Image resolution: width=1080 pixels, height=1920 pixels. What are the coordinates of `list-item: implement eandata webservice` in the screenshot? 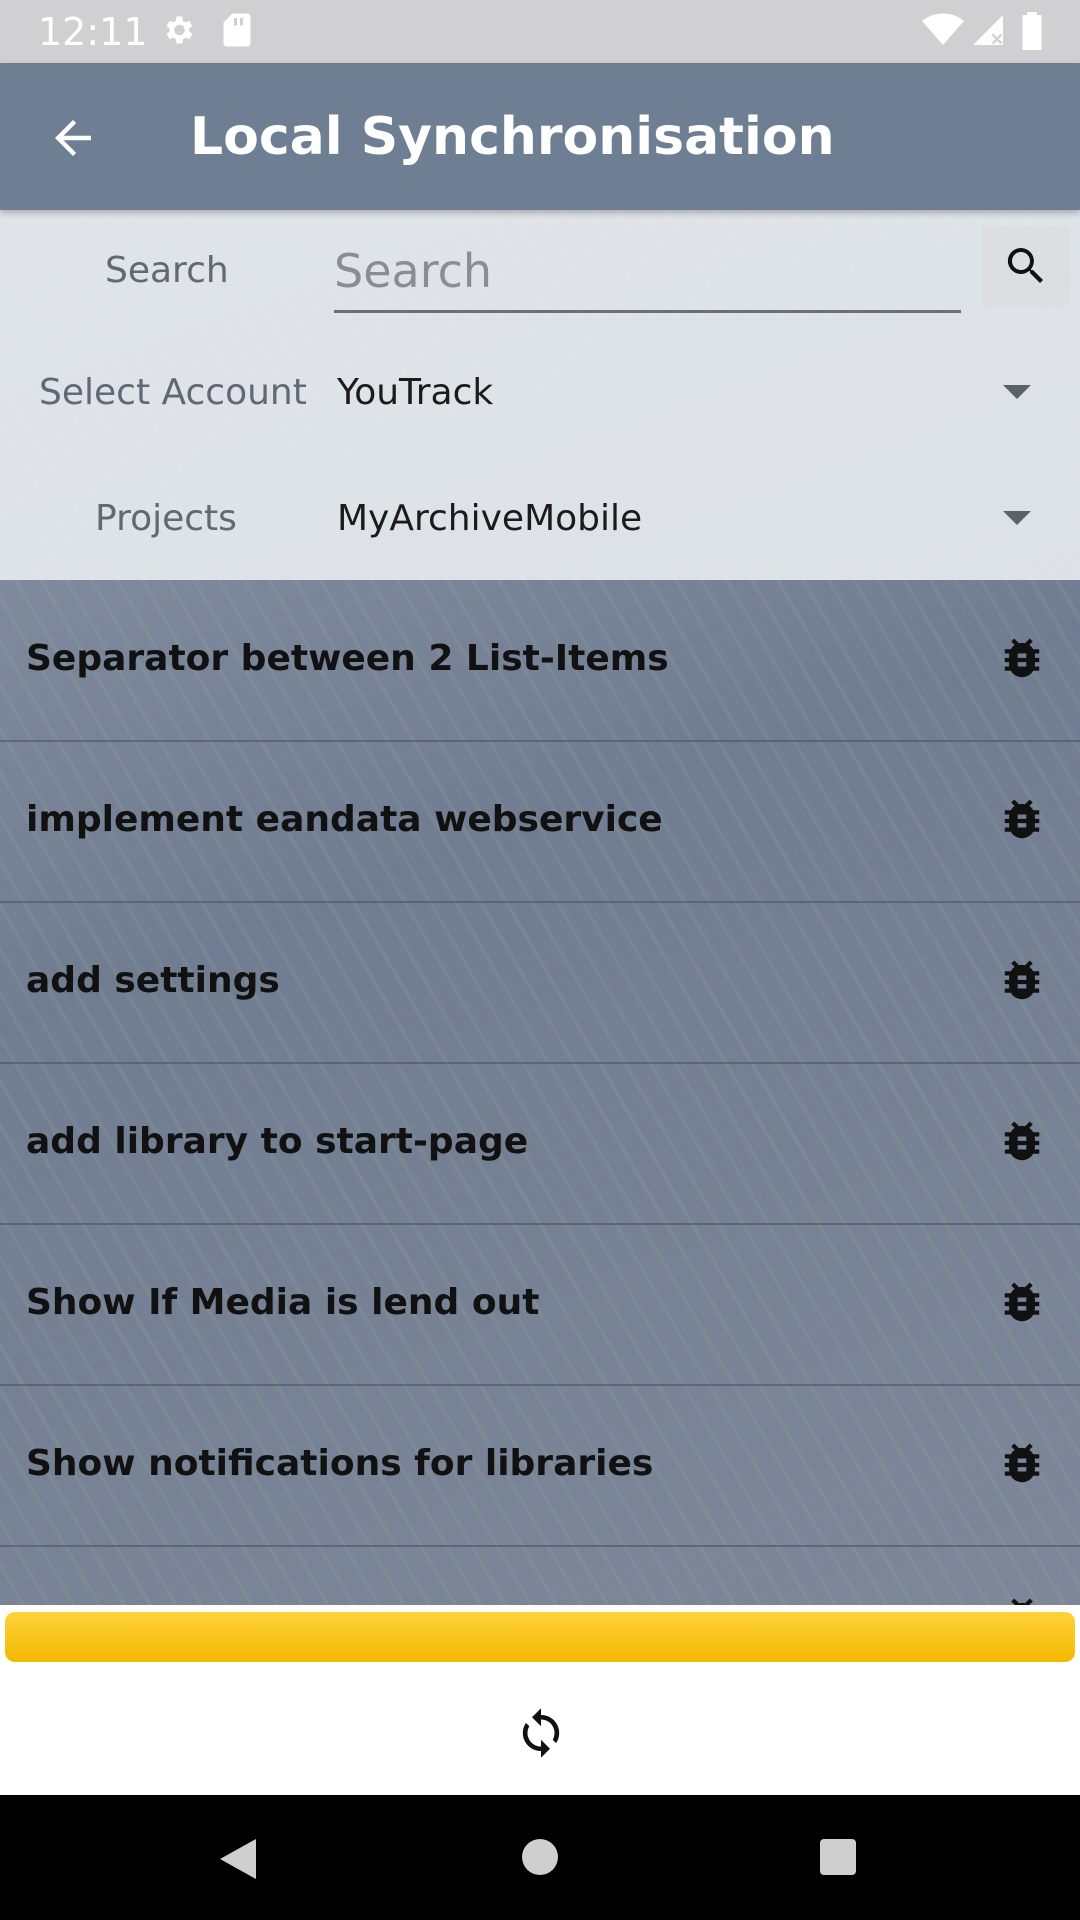 It's located at (540, 822).